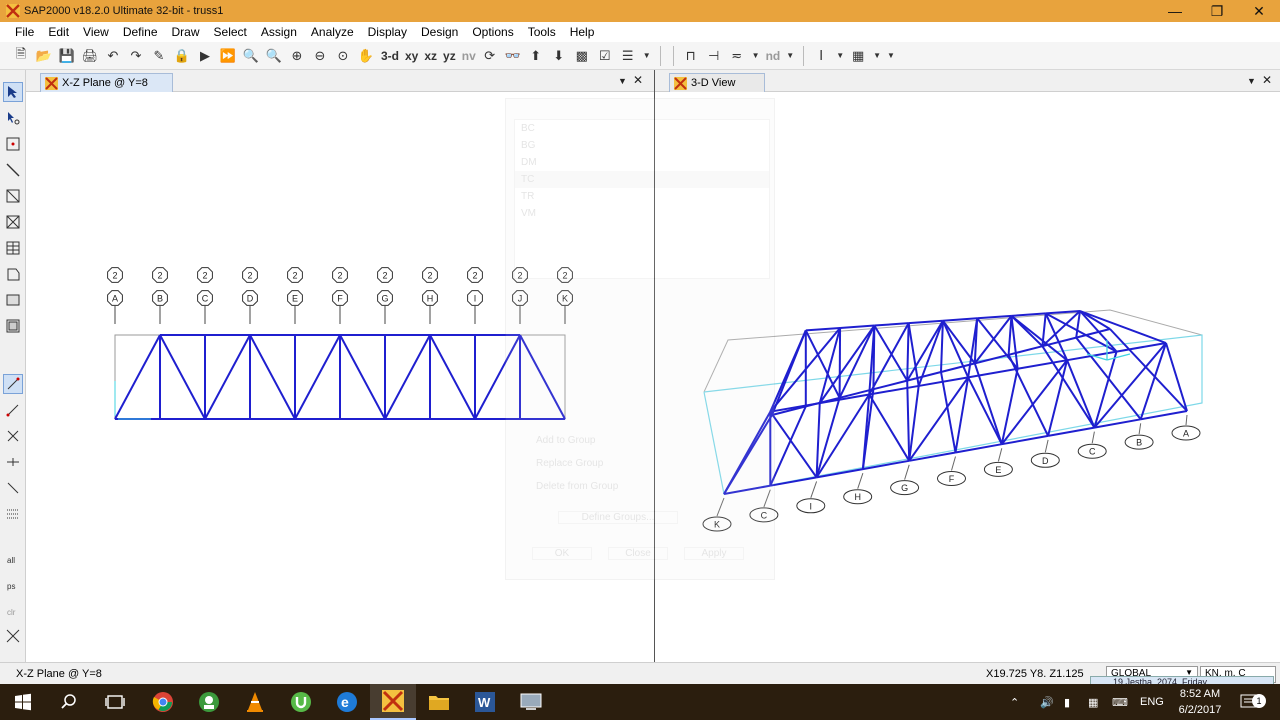 Image resolution: width=1280 pixels, height=720 pixels. I want to click on view-yz-button: yz, so click(449, 56).